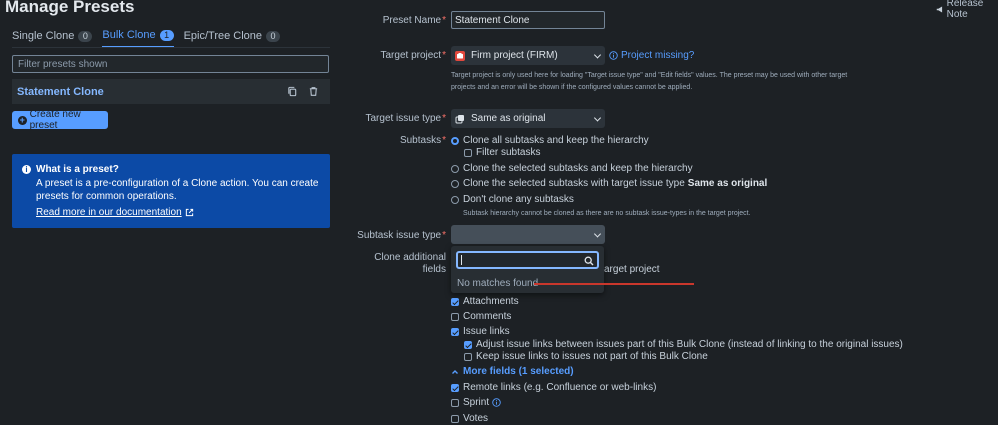 The image size is (998, 425). Describe the element at coordinates (460, 55) in the screenshot. I see `project-avatar-icon` at that location.